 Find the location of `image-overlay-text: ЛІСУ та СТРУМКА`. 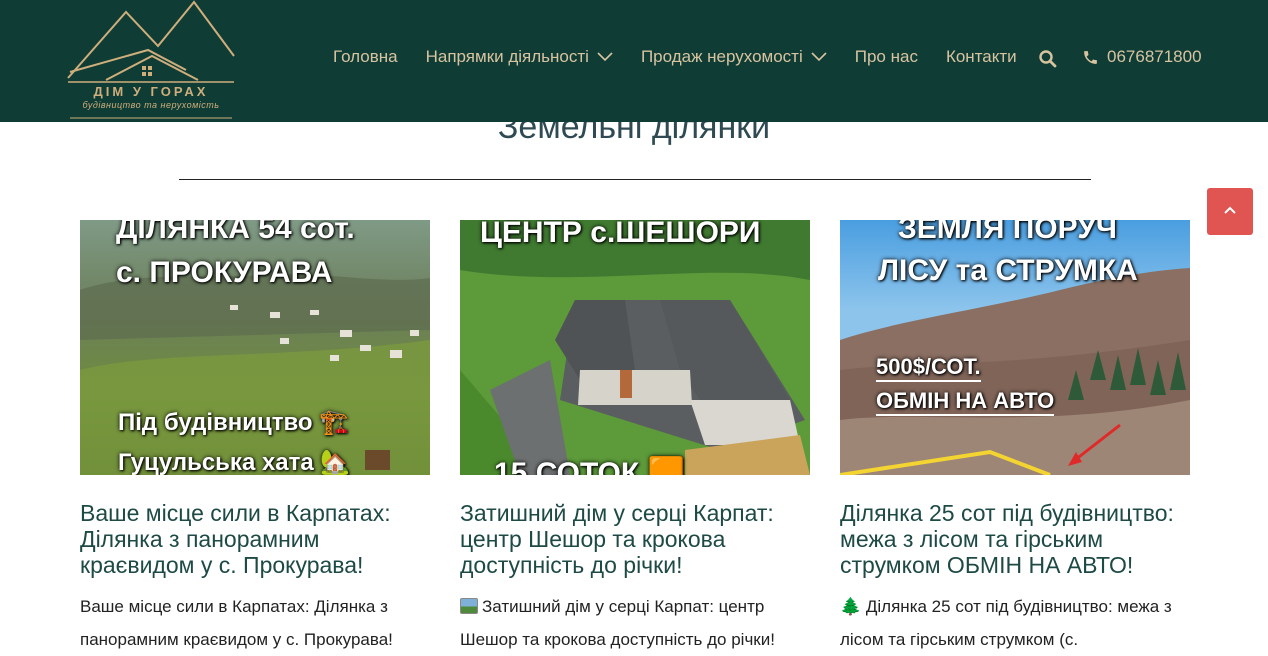

image-overlay-text: ЛІСУ та СТРУМКА is located at coordinates (1008, 270).